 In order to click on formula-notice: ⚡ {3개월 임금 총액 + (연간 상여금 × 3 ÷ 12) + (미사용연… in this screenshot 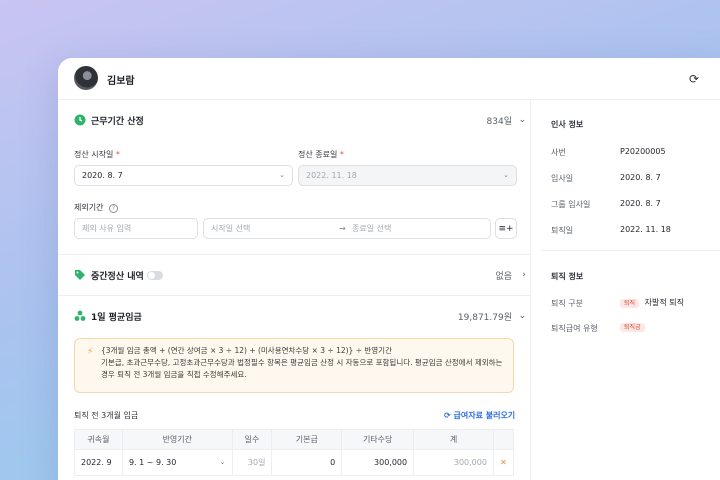, I will do `click(294, 365)`.